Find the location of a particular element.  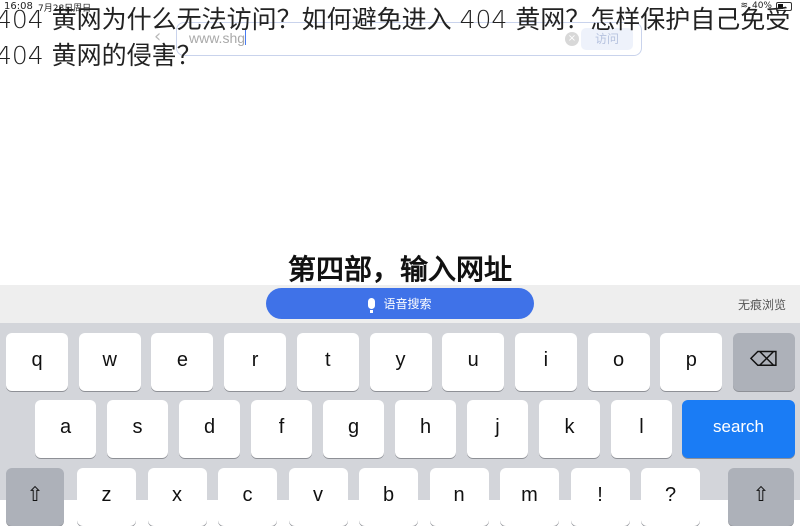

key-k: k is located at coordinates (569, 429).